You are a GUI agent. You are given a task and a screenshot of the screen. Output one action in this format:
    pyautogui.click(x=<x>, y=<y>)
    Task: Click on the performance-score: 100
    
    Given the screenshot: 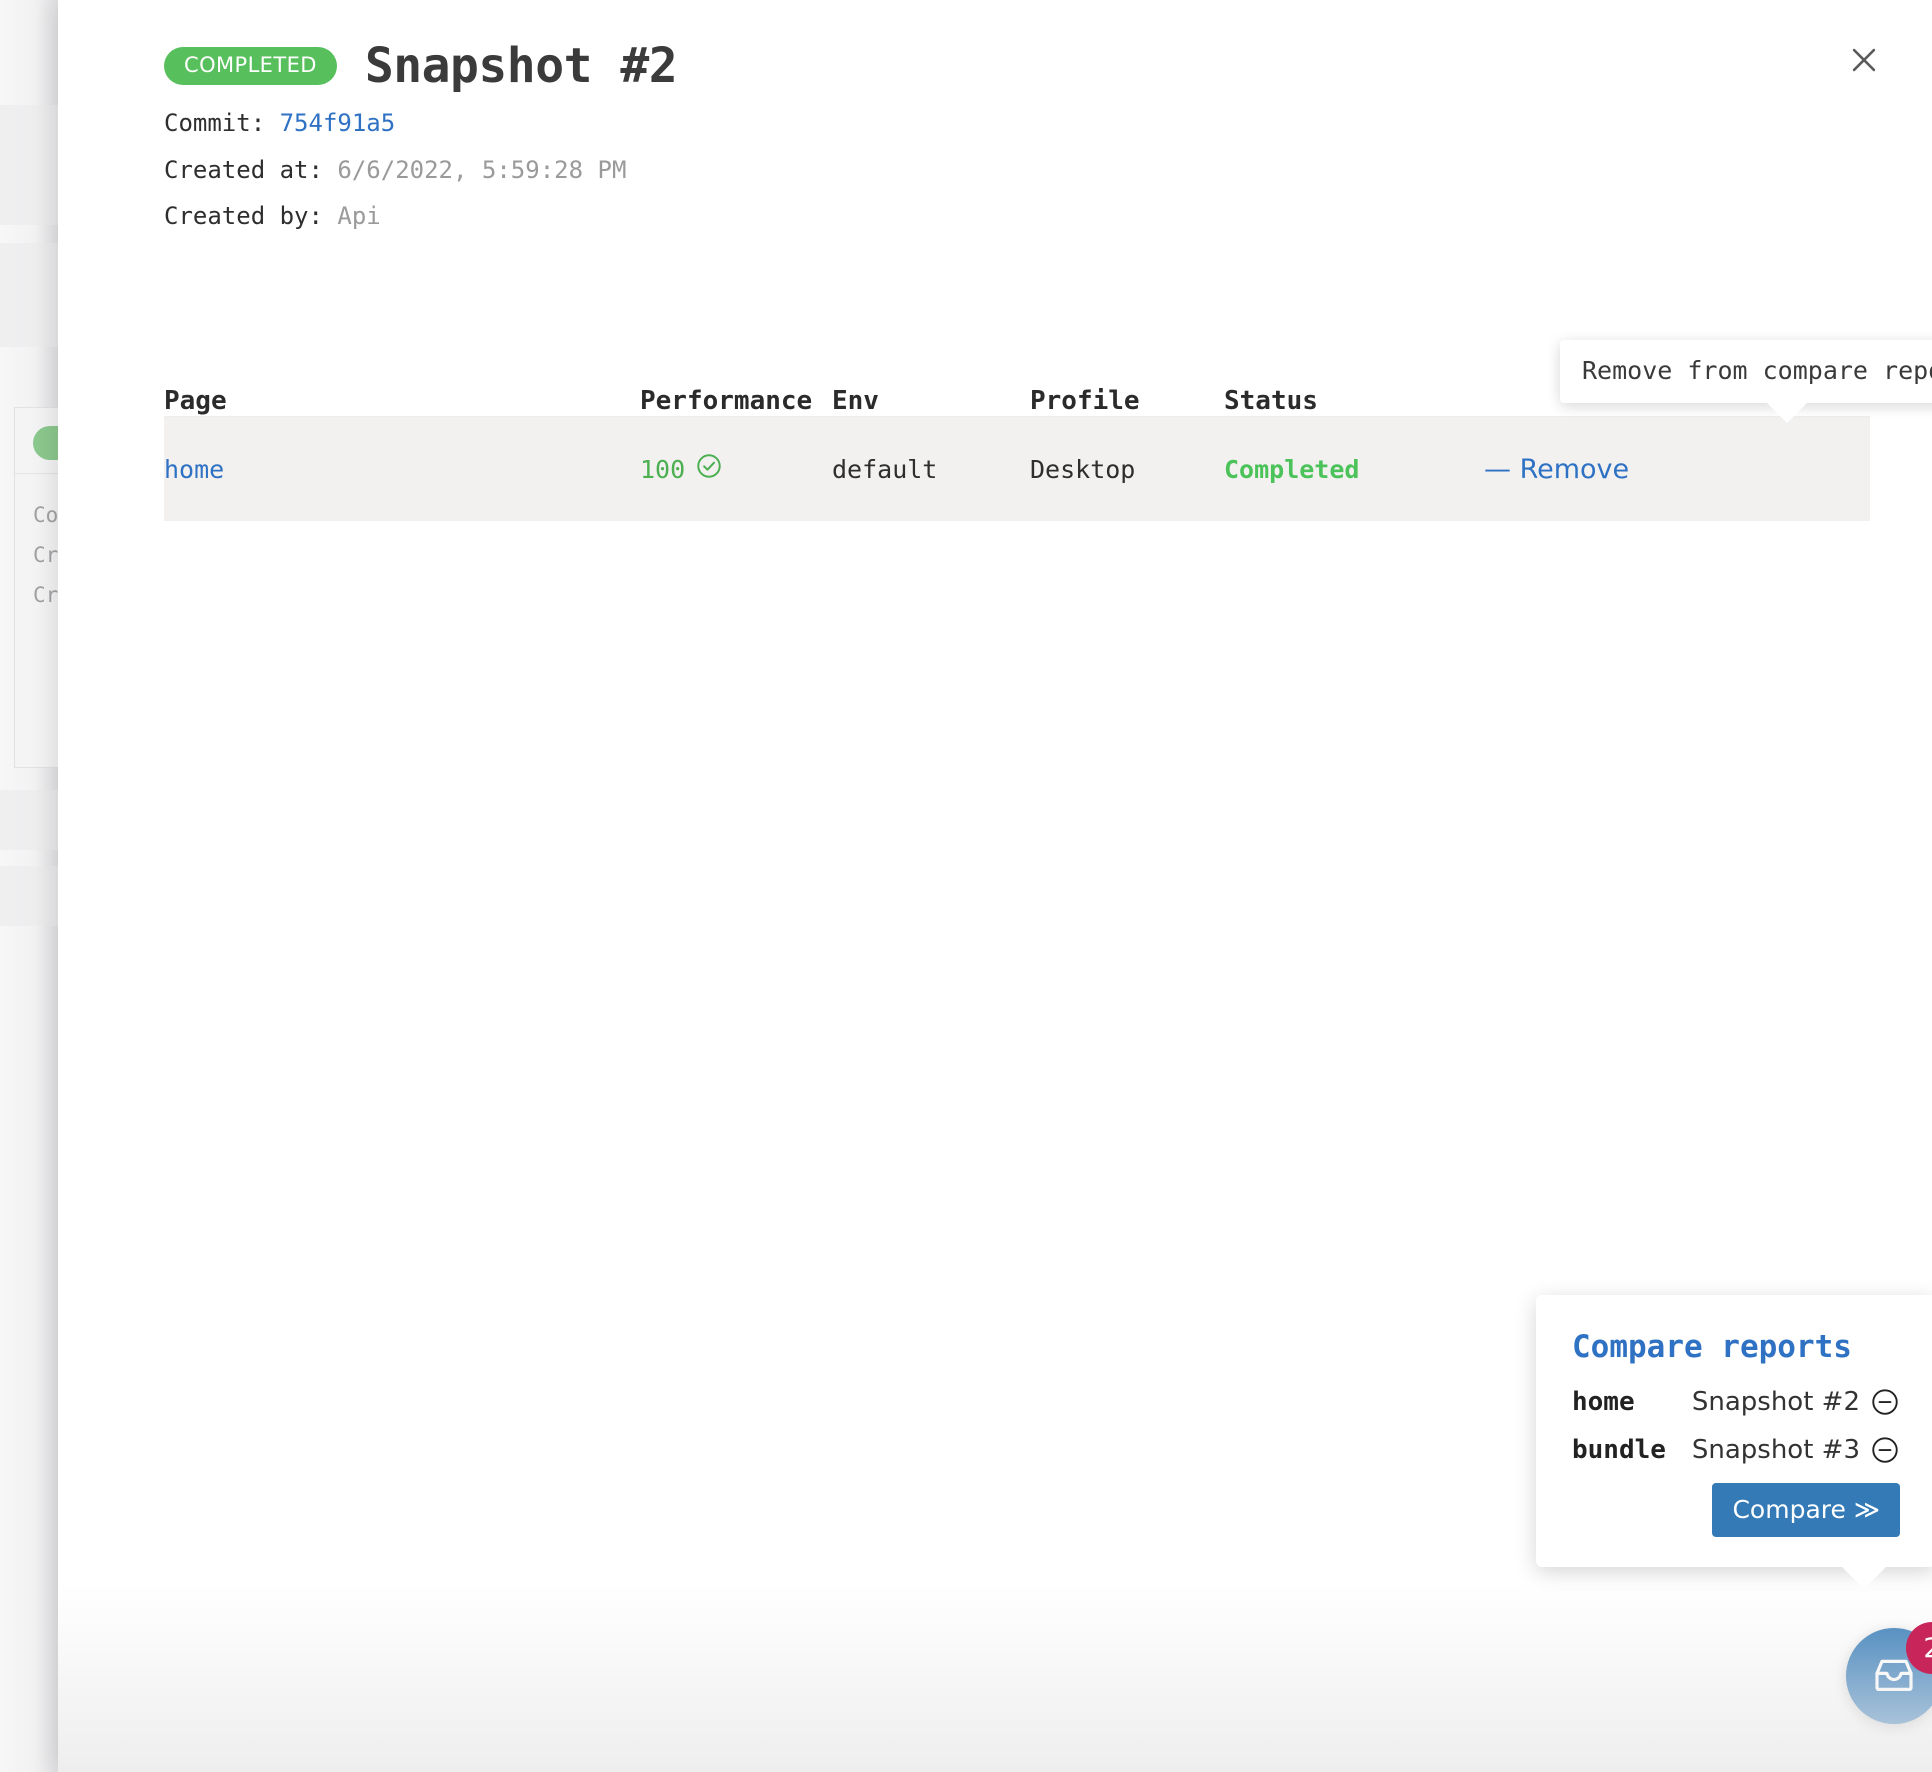 What is the action you would take?
    pyautogui.click(x=663, y=469)
    